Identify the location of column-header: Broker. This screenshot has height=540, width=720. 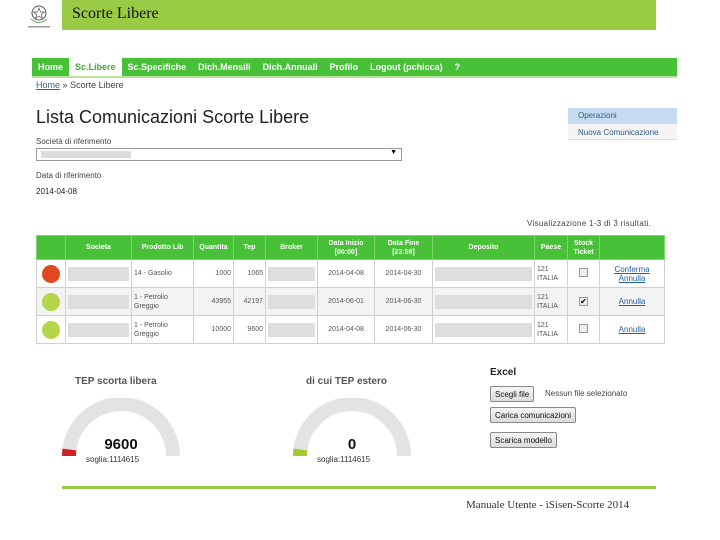
(291, 247).